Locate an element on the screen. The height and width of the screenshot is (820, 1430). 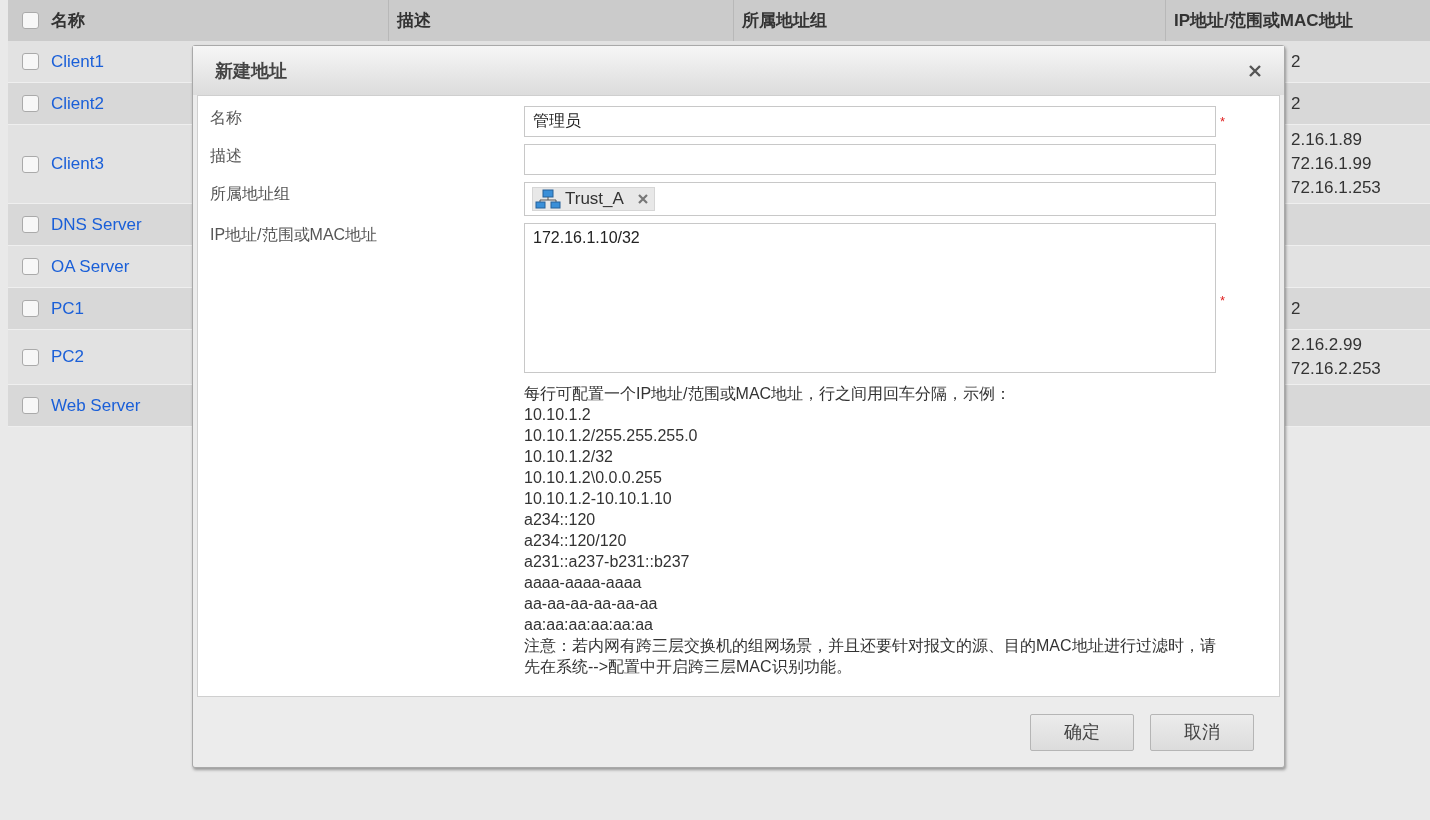
address-link: DNS Server is located at coordinates (96, 224).